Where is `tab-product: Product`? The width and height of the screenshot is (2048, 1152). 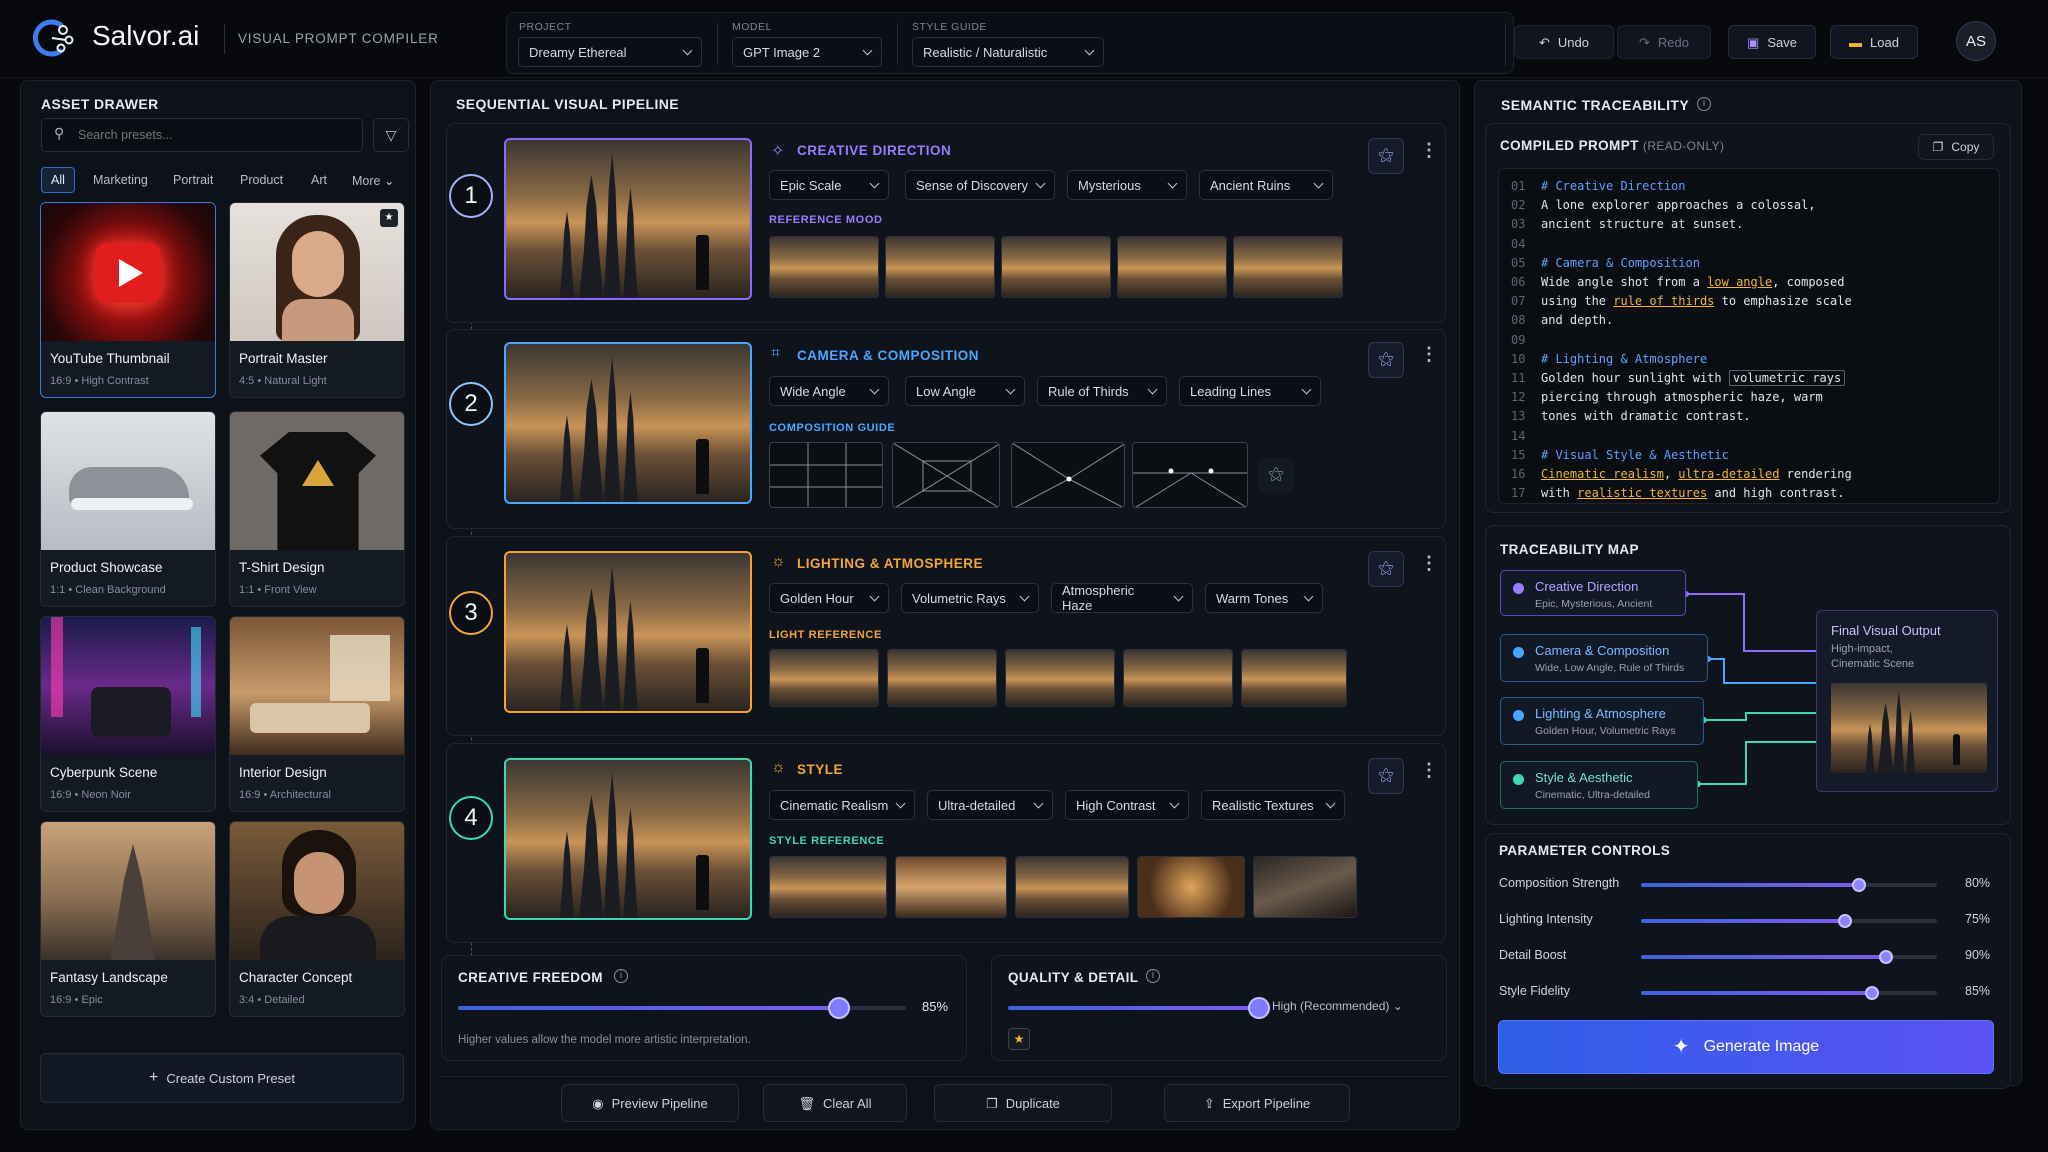
tab-product: Product is located at coordinates (261, 180).